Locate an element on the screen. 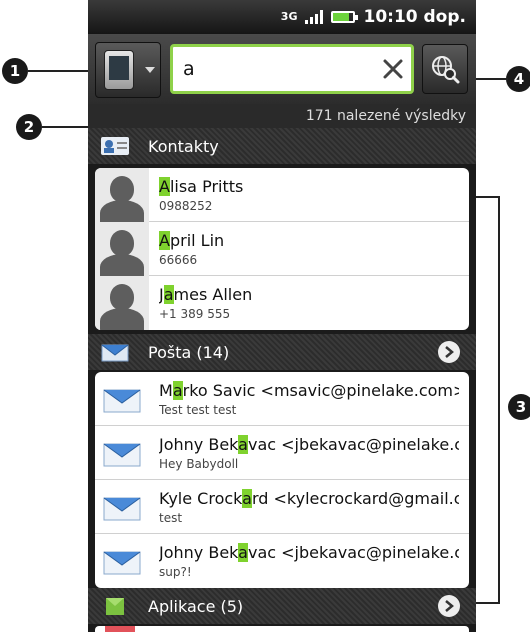 The width and height of the screenshot is (530, 632). contact-number: +1 389 555 is located at coordinates (195, 314).